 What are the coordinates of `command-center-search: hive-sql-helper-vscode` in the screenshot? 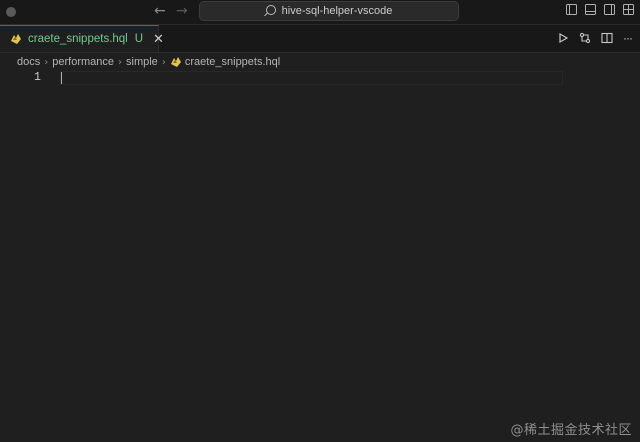 It's located at (329, 11).